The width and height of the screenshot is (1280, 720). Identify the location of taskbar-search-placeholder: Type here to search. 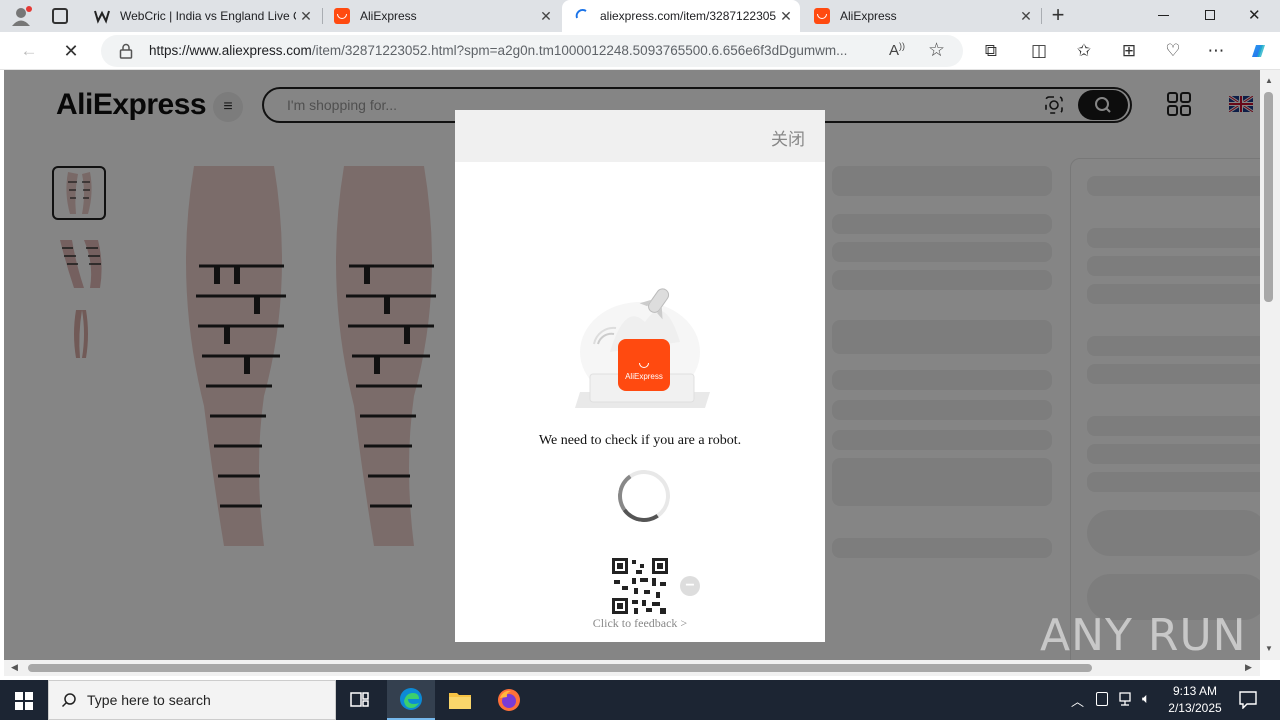
(149, 700).